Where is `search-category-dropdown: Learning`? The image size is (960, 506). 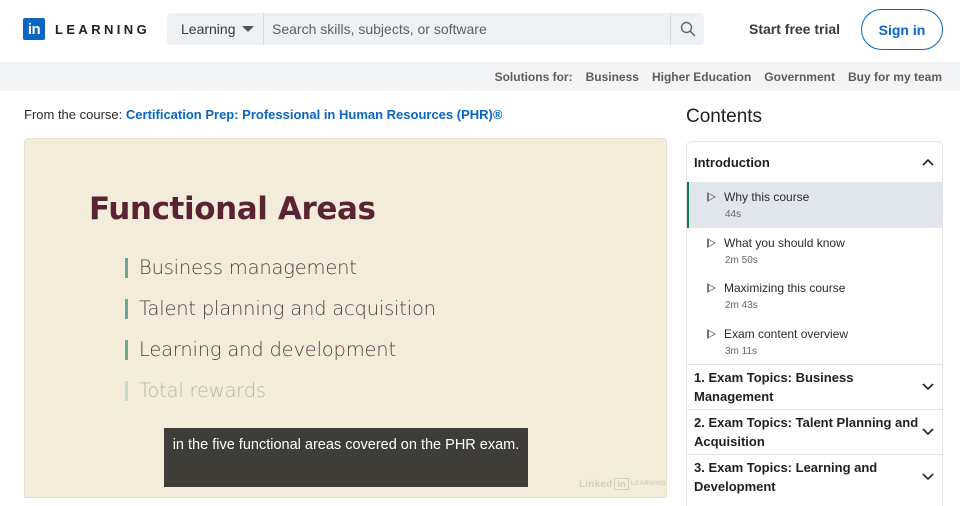 search-category-dropdown: Learning is located at coordinates (215, 29).